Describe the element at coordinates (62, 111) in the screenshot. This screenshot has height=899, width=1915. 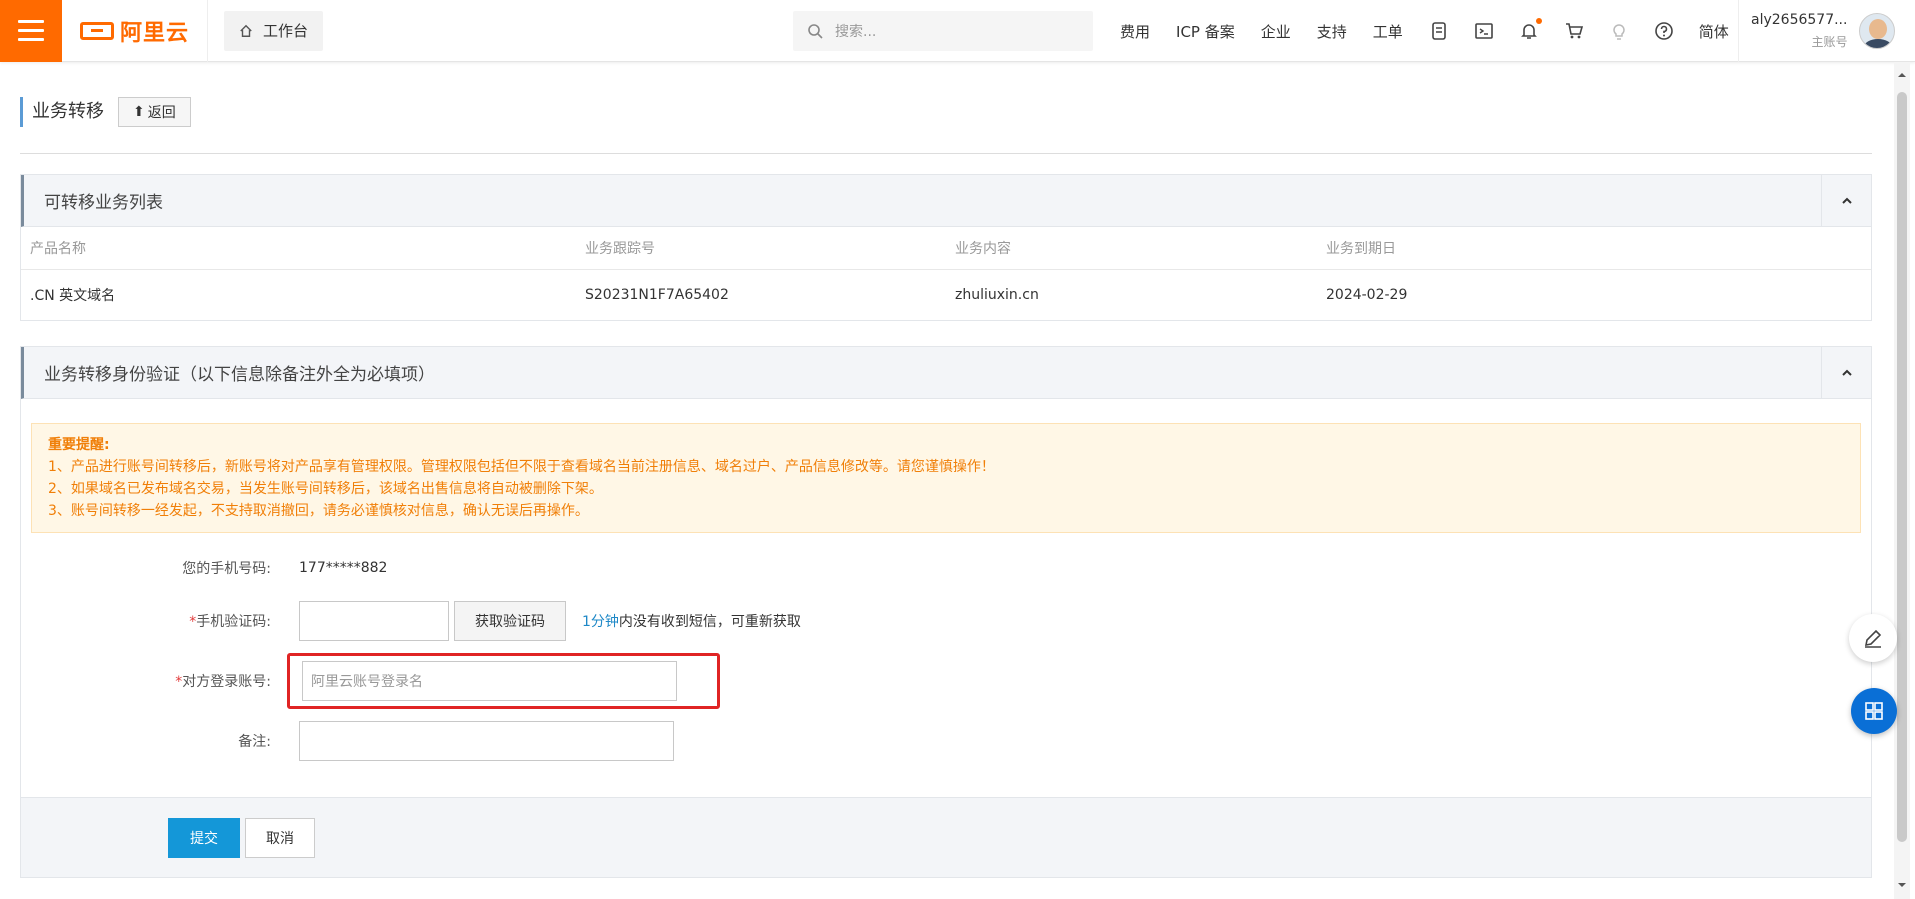
I see `page-title: 业务转移` at that location.